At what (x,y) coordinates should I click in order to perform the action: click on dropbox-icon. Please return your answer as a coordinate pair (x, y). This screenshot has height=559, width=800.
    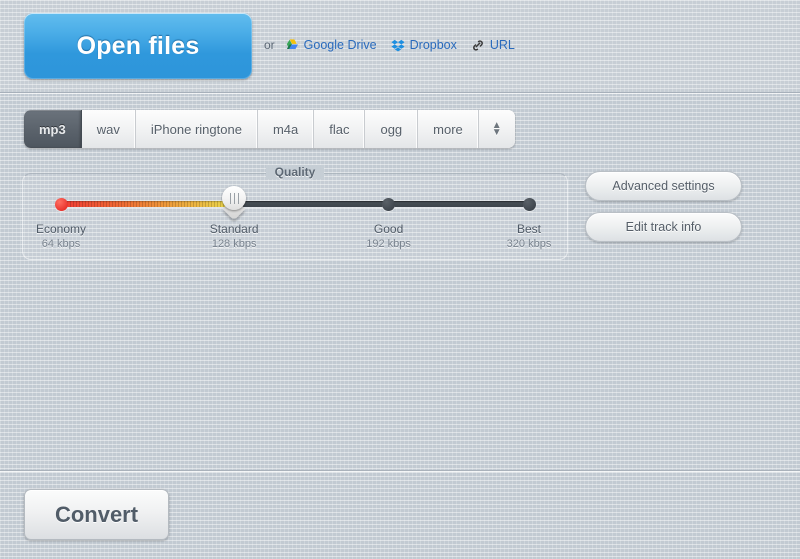
    Looking at the image, I should click on (398, 45).